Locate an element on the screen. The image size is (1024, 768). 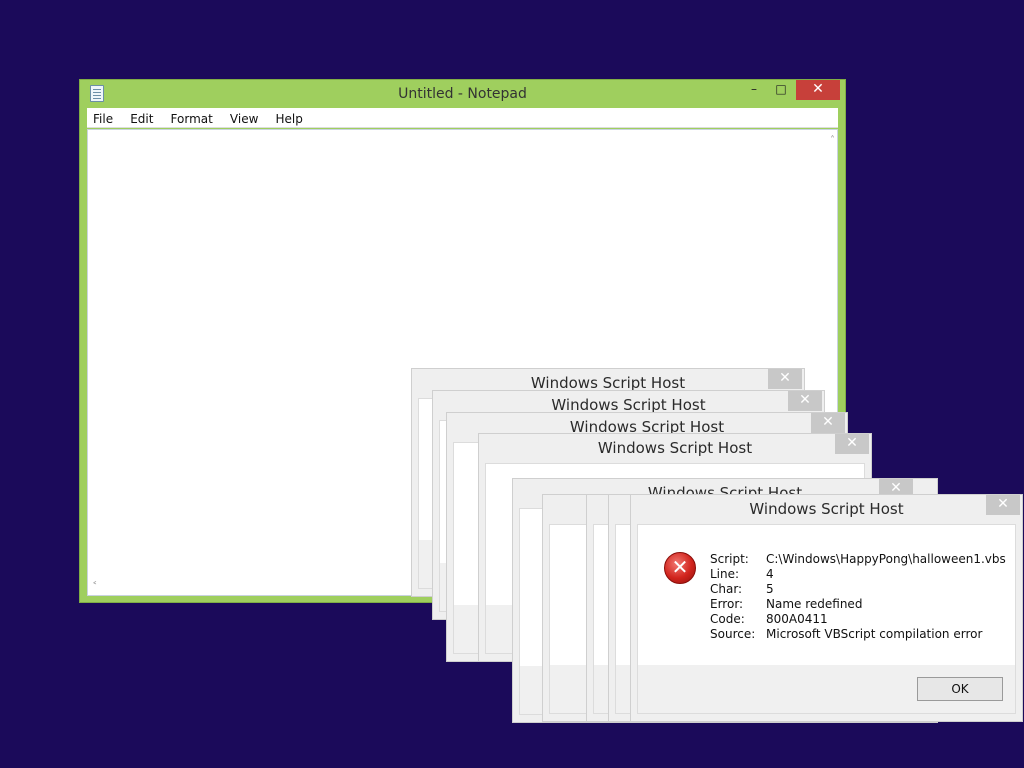
source-label: Source: is located at coordinates (733, 634).